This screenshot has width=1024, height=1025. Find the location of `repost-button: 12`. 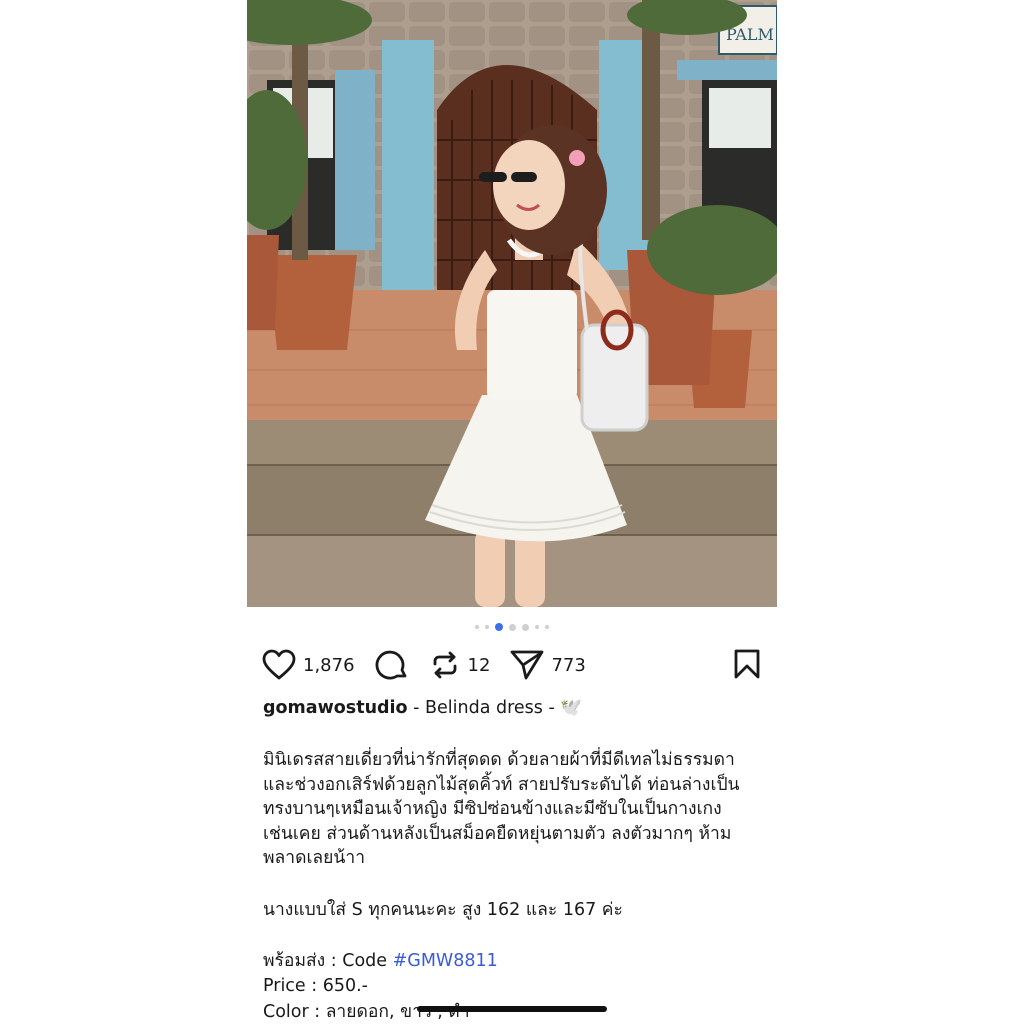

repost-button: 12 is located at coordinates (460, 665).